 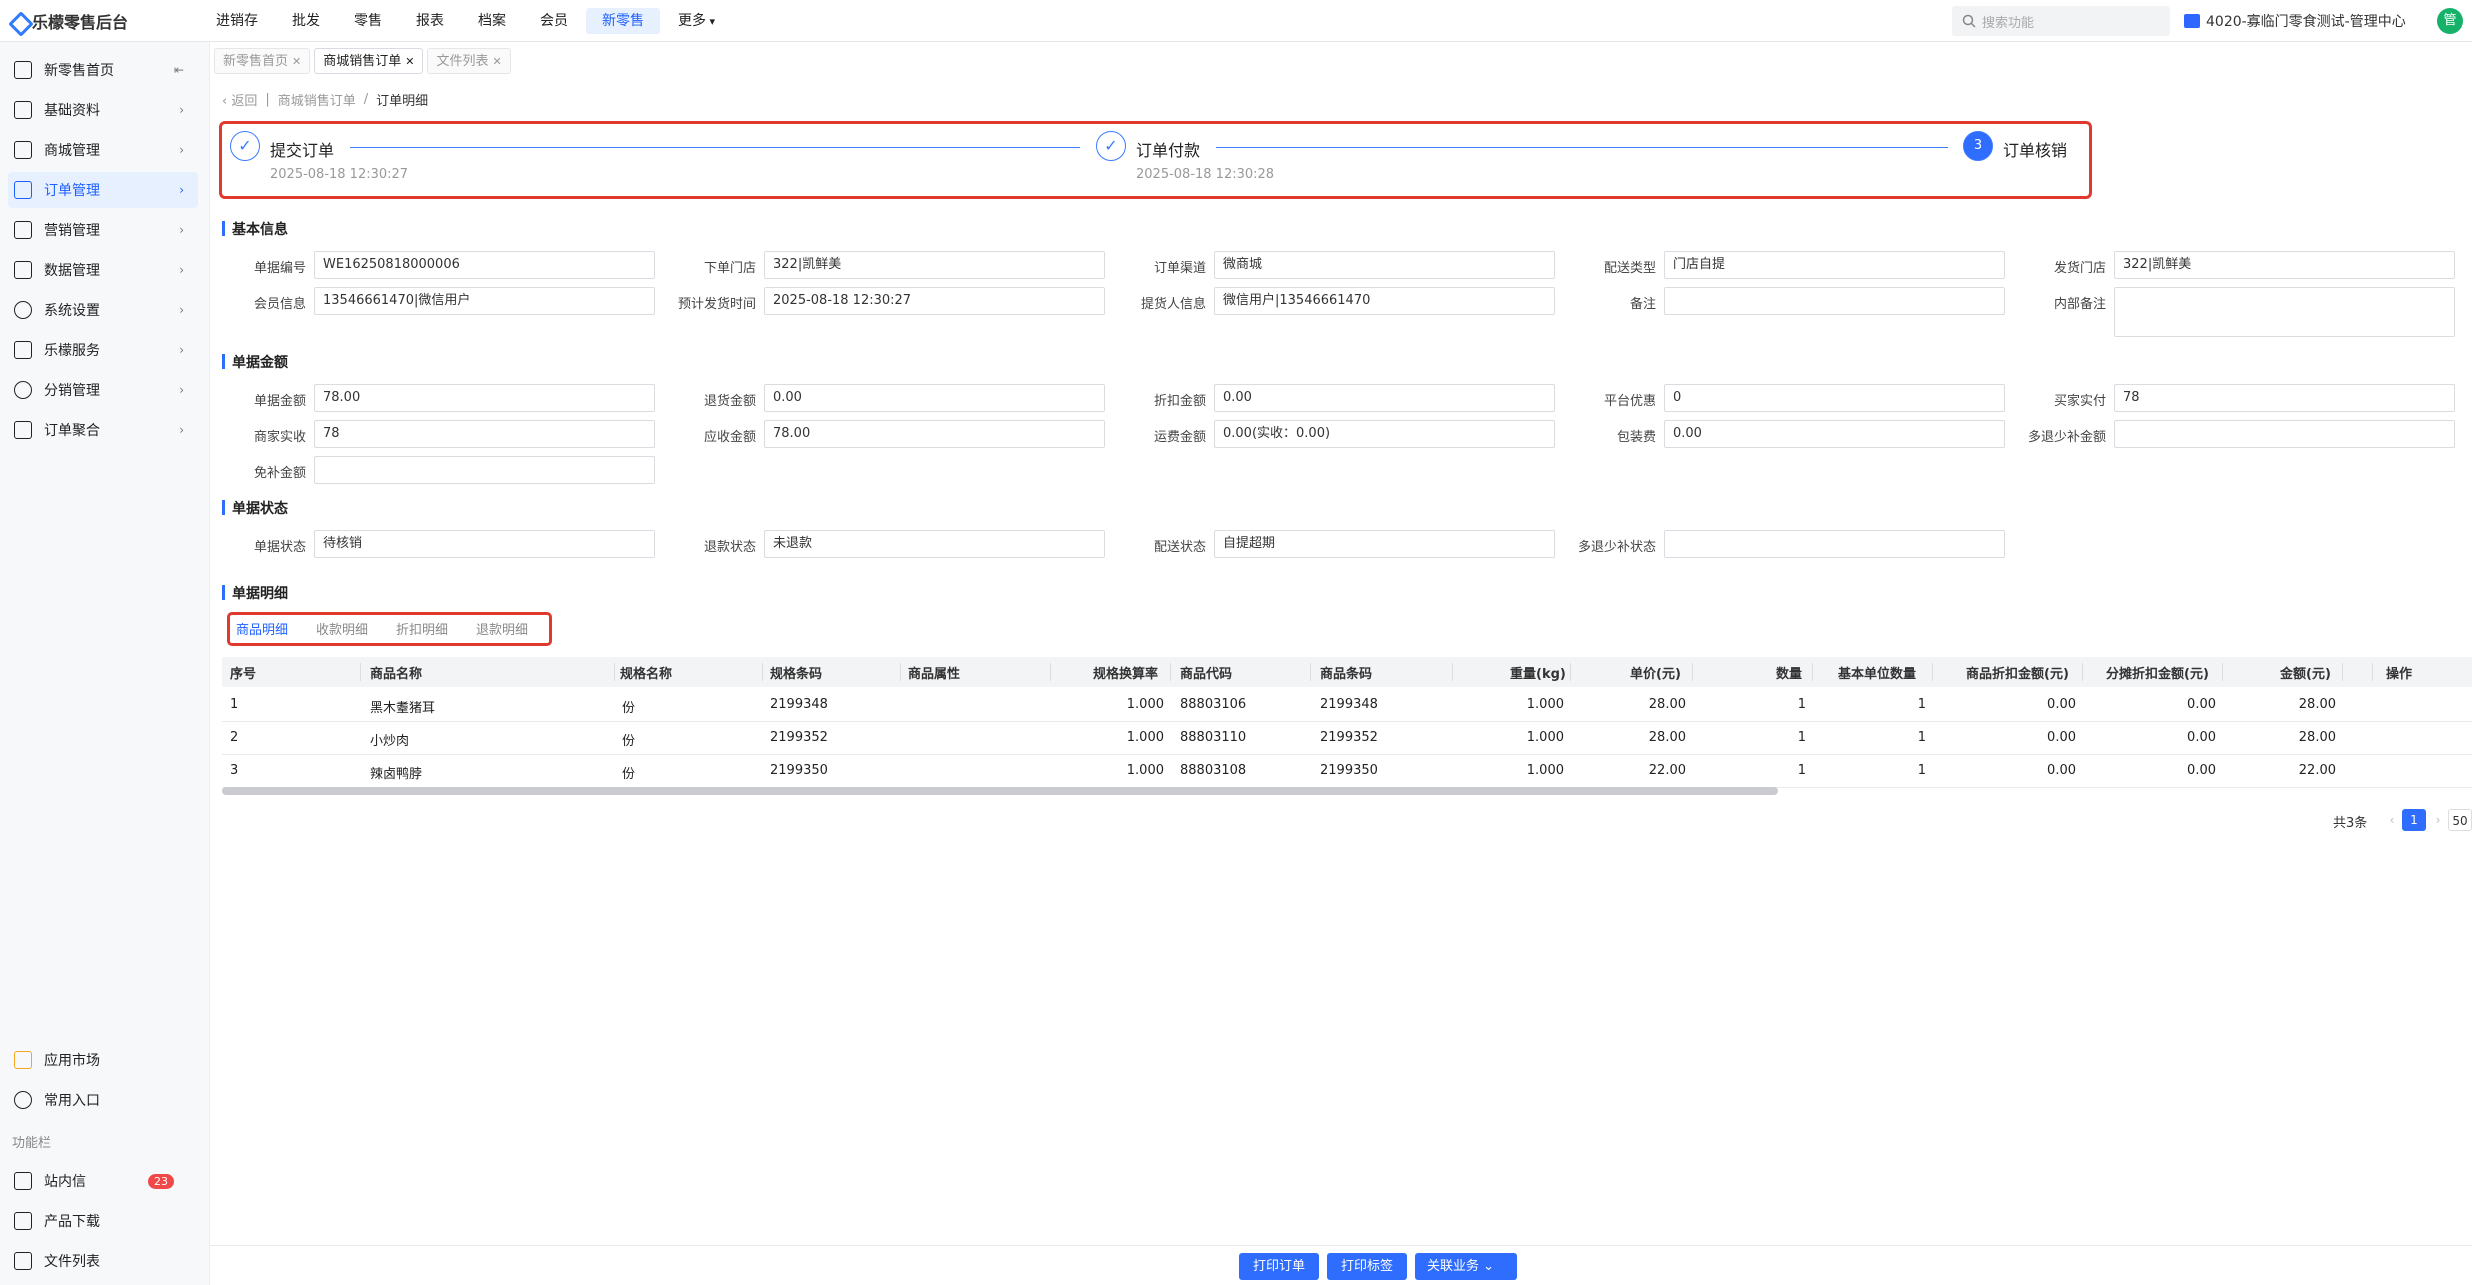 What do you see at coordinates (342, 628) in the screenshot?
I see `subtab-receipts: 收款明细` at bounding box center [342, 628].